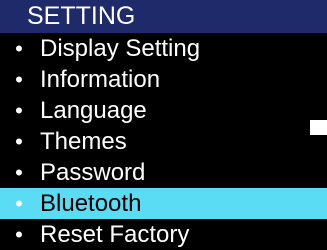 This screenshot has height=250, width=327. What do you see at coordinates (93, 110) in the screenshot?
I see `menu-item-label: Language` at bounding box center [93, 110].